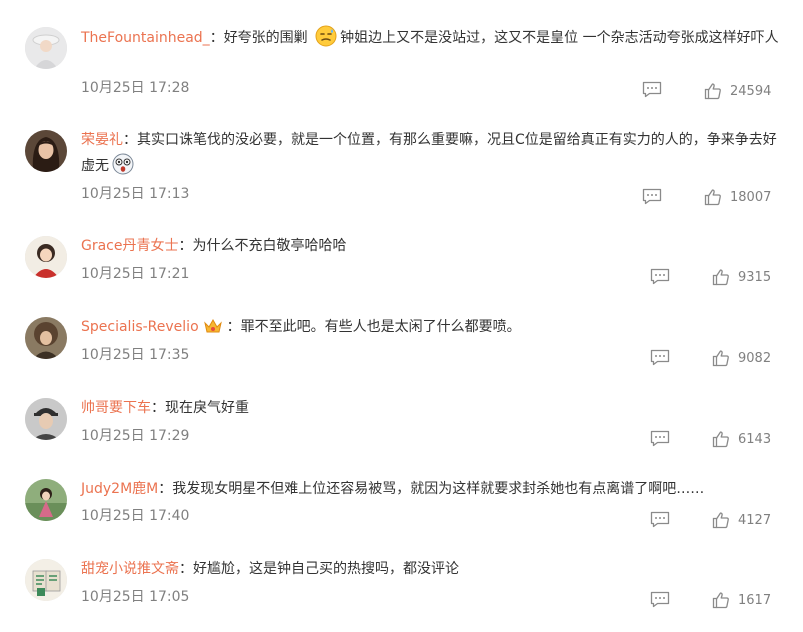 Image resolution: width=803 pixels, height=632 pixels. Describe the element at coordinates (755, 520) in the screenshot. I see `like-count: 4127` at that location.